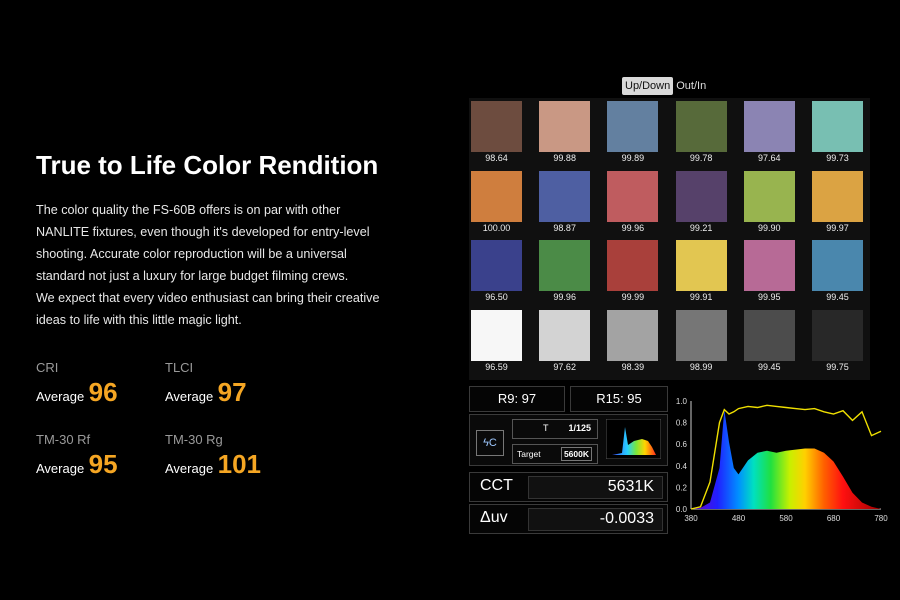 The height and width of the screenshot is (600, 900). What do you see at coordinates (633, 227) in the screenshot?
I see `swatch-value: 99.96` at bounding box center [633, 227].